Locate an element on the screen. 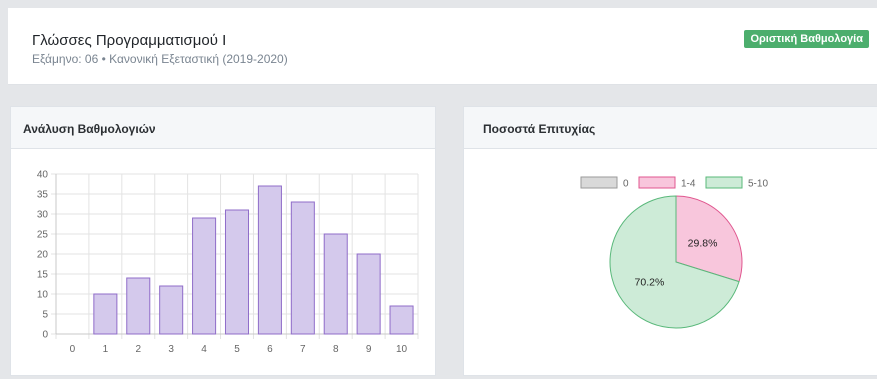 The image size is (877, 379). x-tick-label: 3 is located at coordinates (171, 349).